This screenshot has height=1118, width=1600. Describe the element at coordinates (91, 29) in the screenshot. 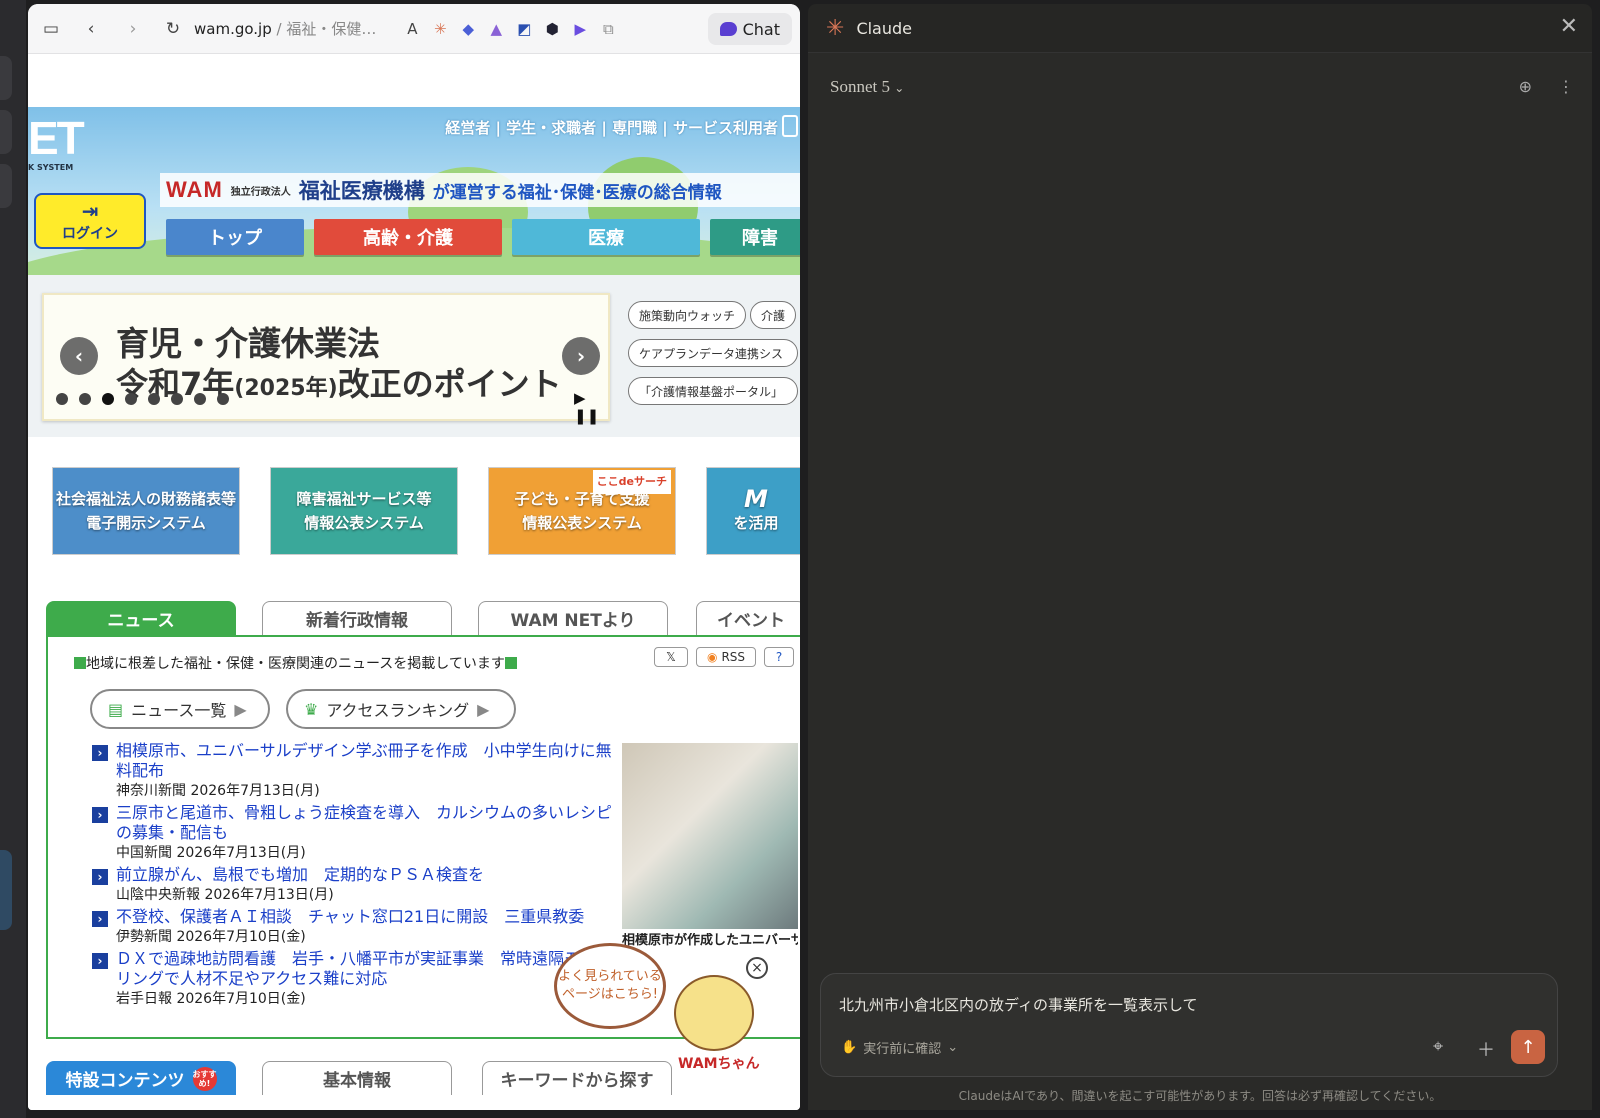

I see `back-icon: ‹` at that location.